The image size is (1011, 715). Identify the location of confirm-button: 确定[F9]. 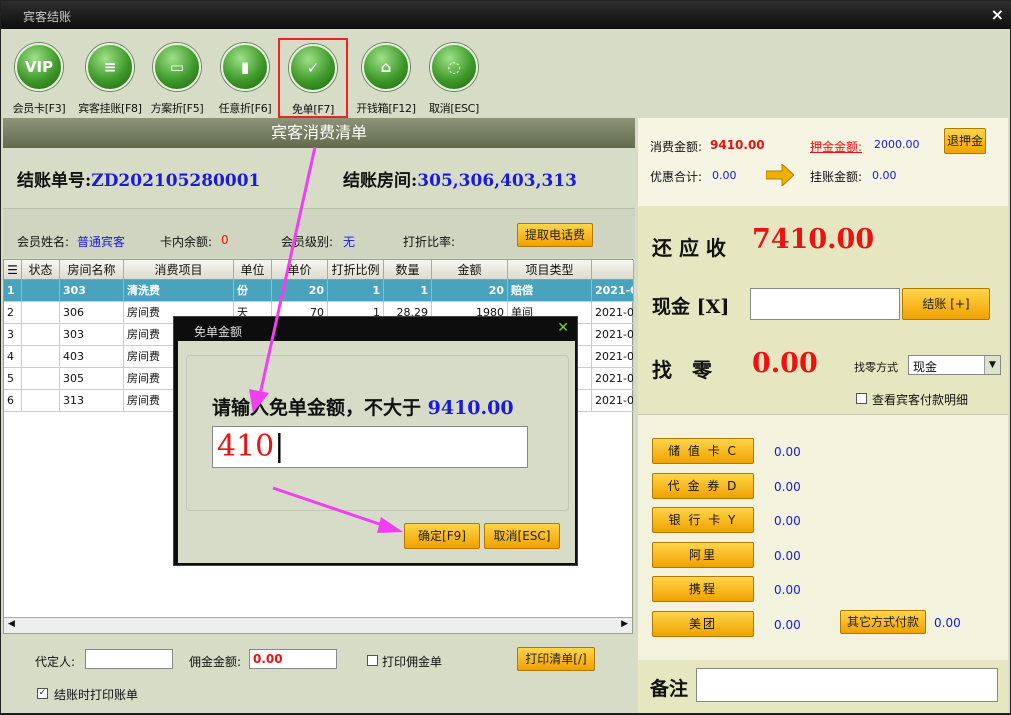
(442, 536).